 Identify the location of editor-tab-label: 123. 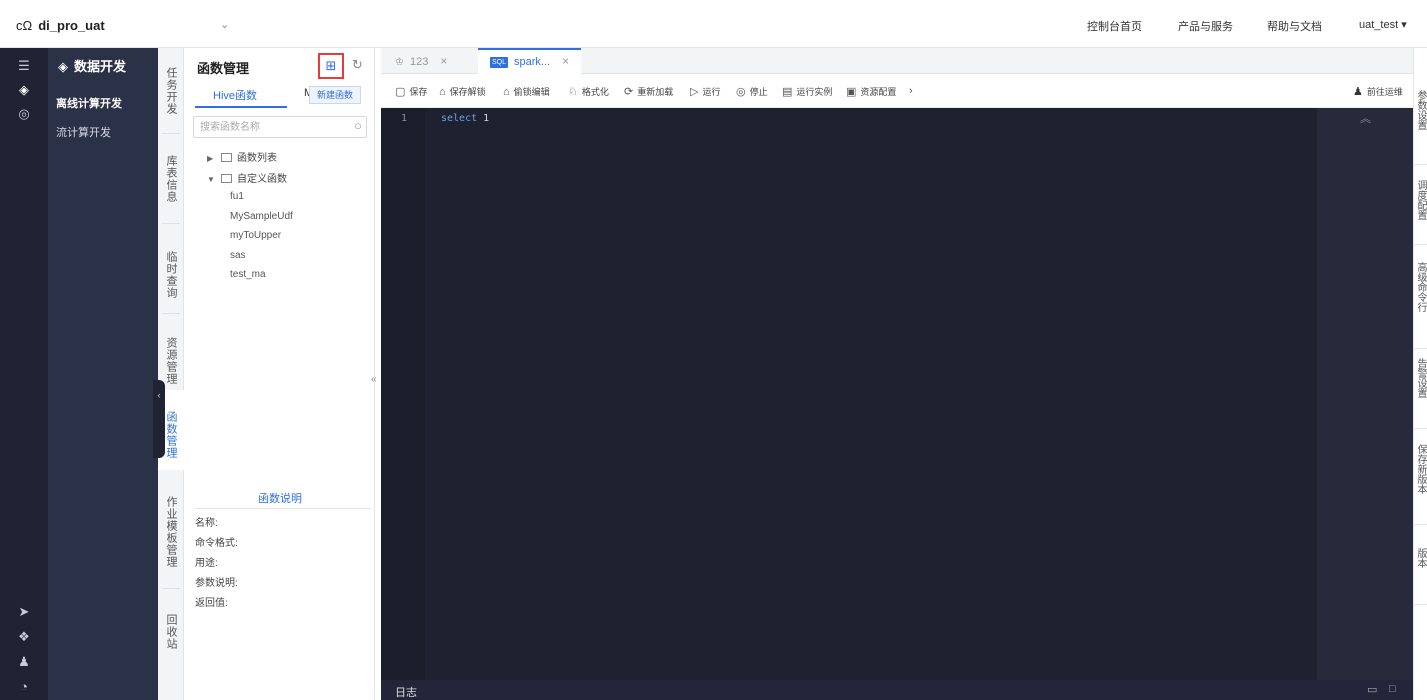
(419, 62).